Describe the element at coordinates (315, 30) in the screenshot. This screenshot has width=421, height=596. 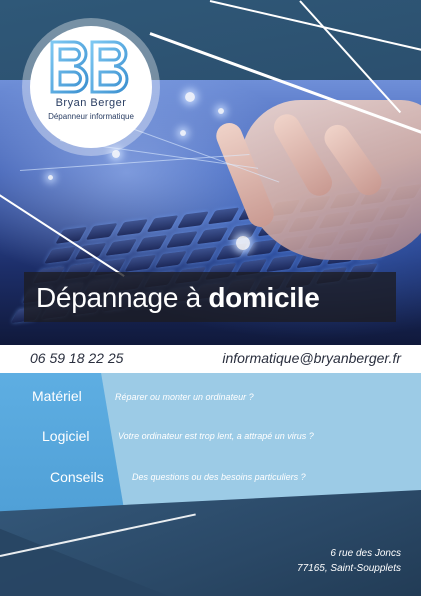
I see `decorative-line` at that location.